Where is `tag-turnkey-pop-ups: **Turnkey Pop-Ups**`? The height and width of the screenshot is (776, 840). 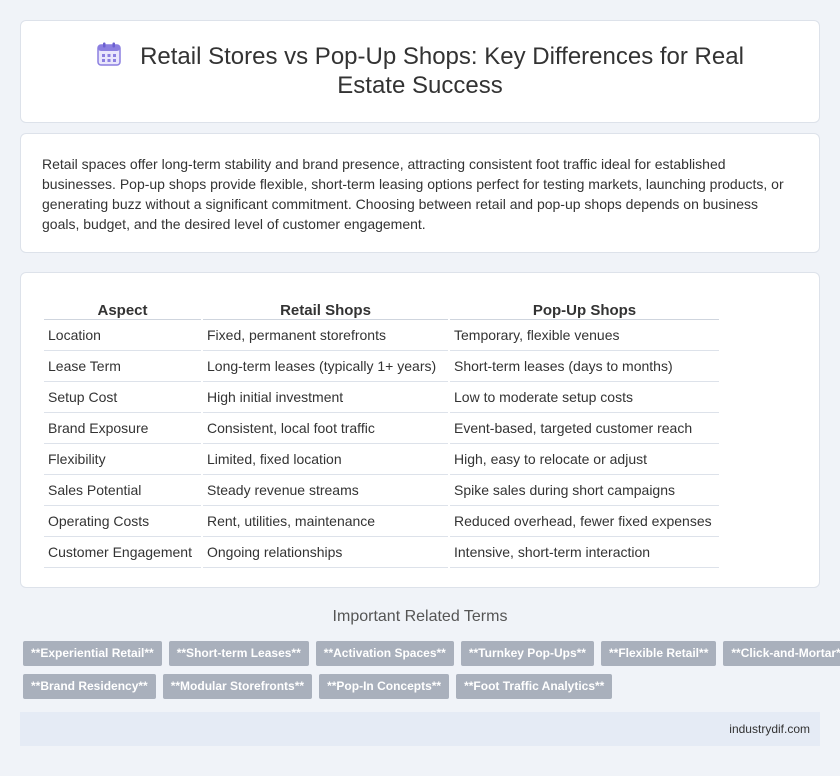 tag-turnkey-pop-ups: **Turnkey Pop-Ups** is located at coordinates (527, 653).